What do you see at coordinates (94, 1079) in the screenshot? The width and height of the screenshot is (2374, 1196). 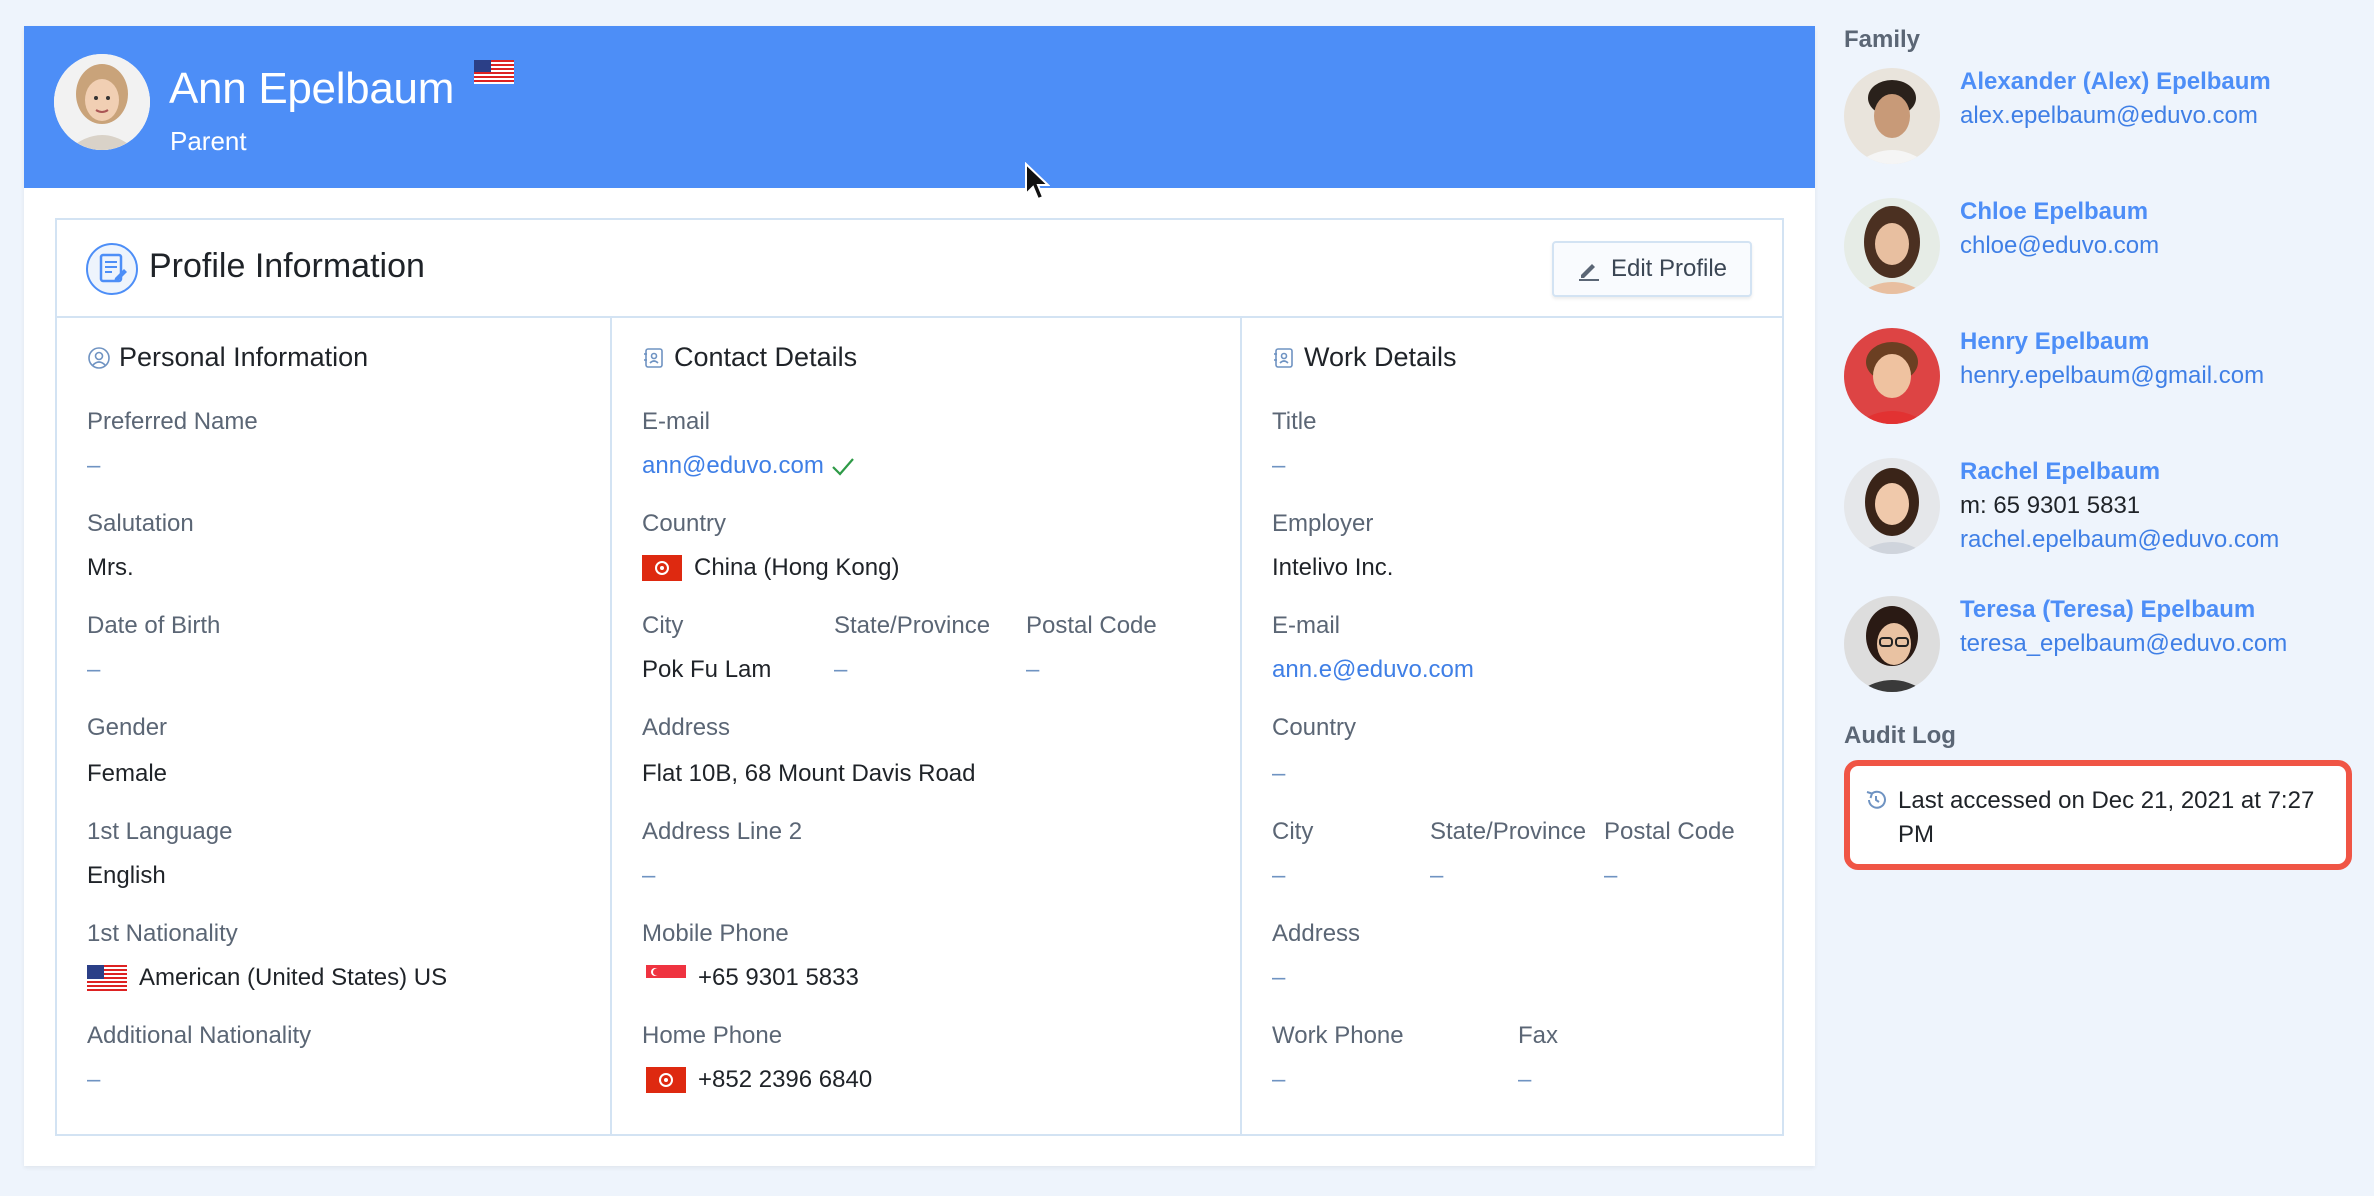 I see `additional-nationality-value: –` at bounding box center [94, 1079].